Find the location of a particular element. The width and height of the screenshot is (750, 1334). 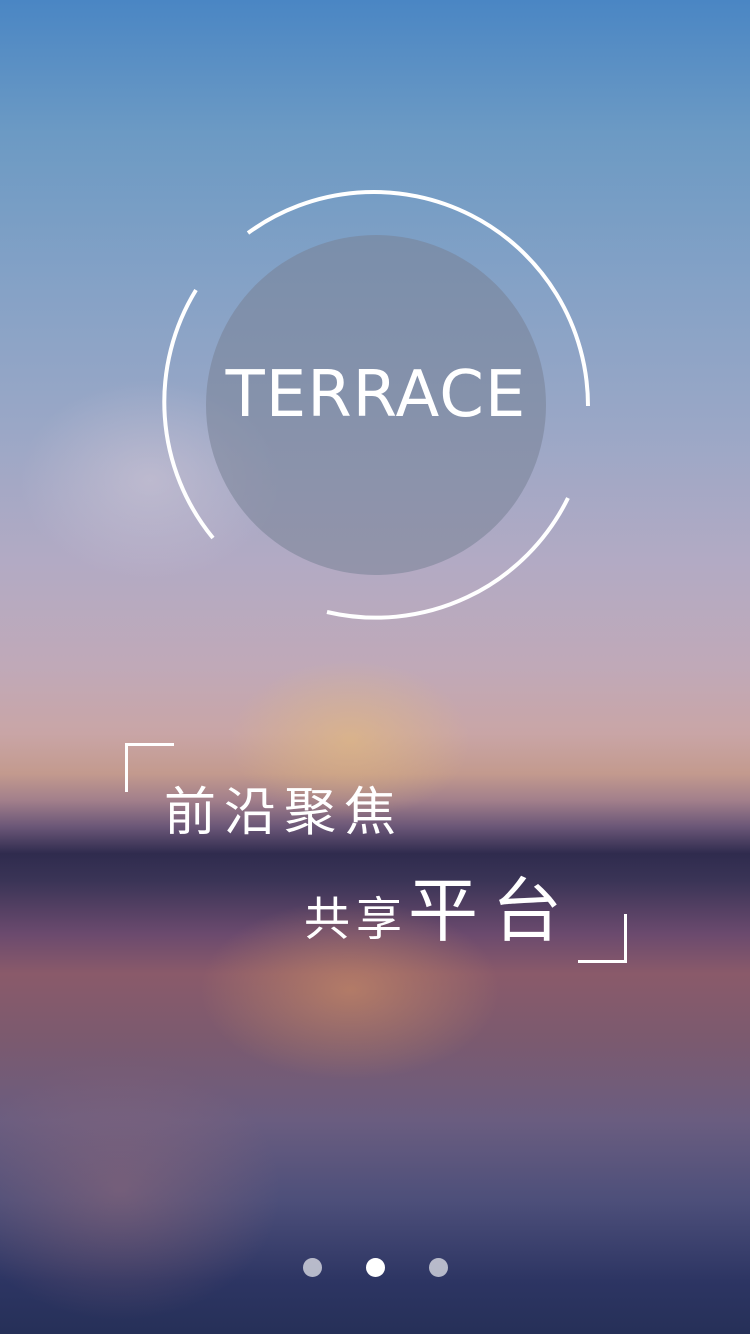

quote-open-bracket-icon is located at coordinates (149, 767).